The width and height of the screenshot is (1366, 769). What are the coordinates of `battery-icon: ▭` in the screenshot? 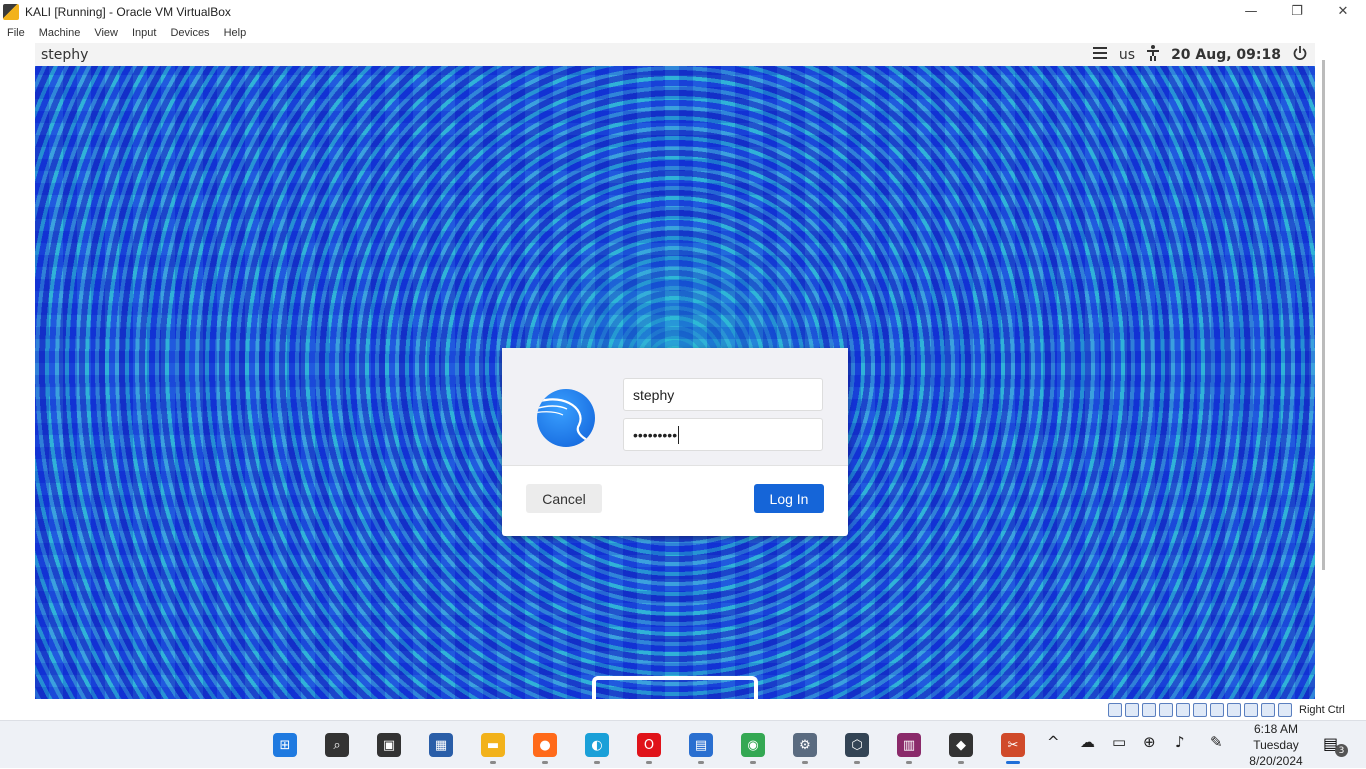 It's located at (1119, 742).